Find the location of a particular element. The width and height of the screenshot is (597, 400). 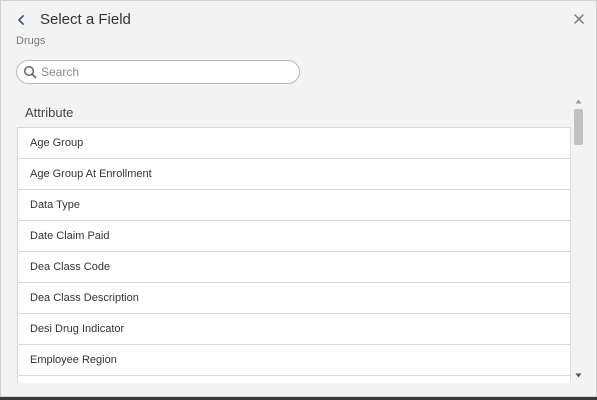

list-item-label: Data Type is located at coordinates (55, 205).